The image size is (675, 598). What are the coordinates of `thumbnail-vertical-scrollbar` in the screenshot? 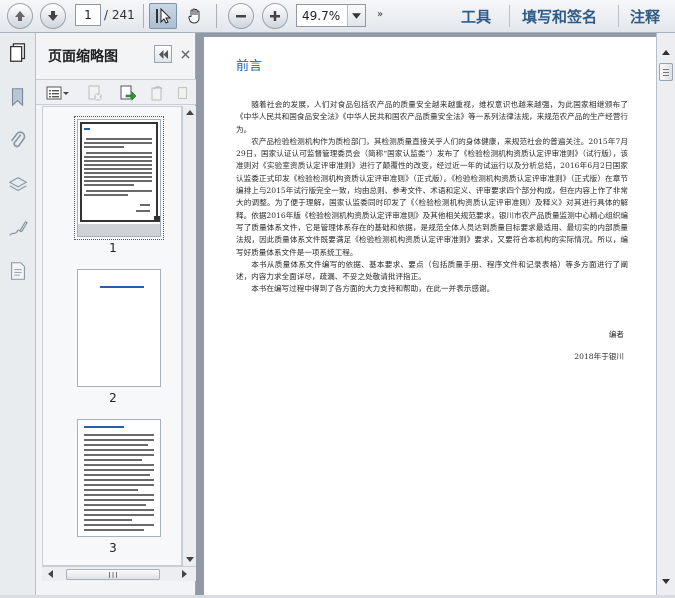 It's located at (189, 336).